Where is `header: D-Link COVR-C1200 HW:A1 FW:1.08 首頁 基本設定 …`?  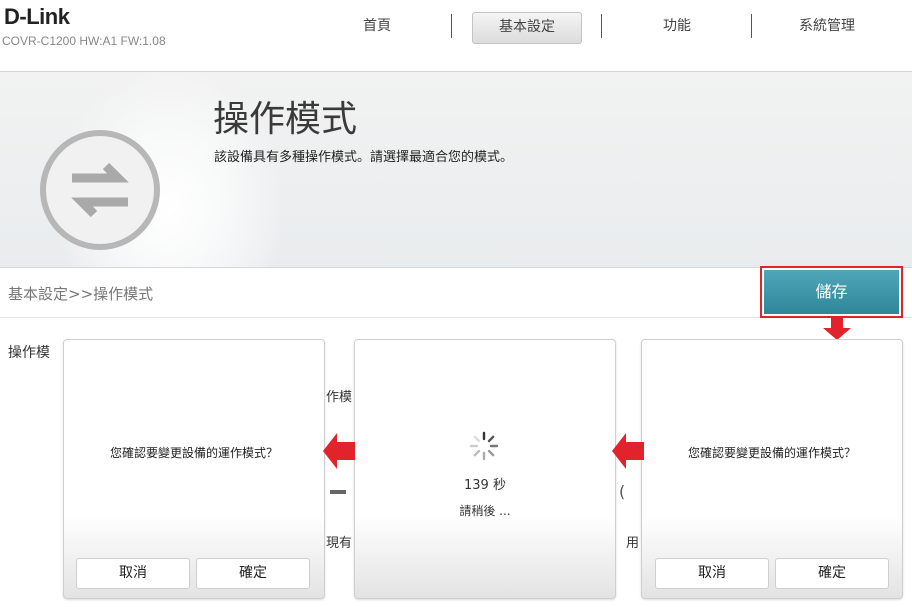 header: D-Link COVR-C1200 HW:A1 FW:1.08 首頁 基本設定 … is located at coordinates (456, 36).